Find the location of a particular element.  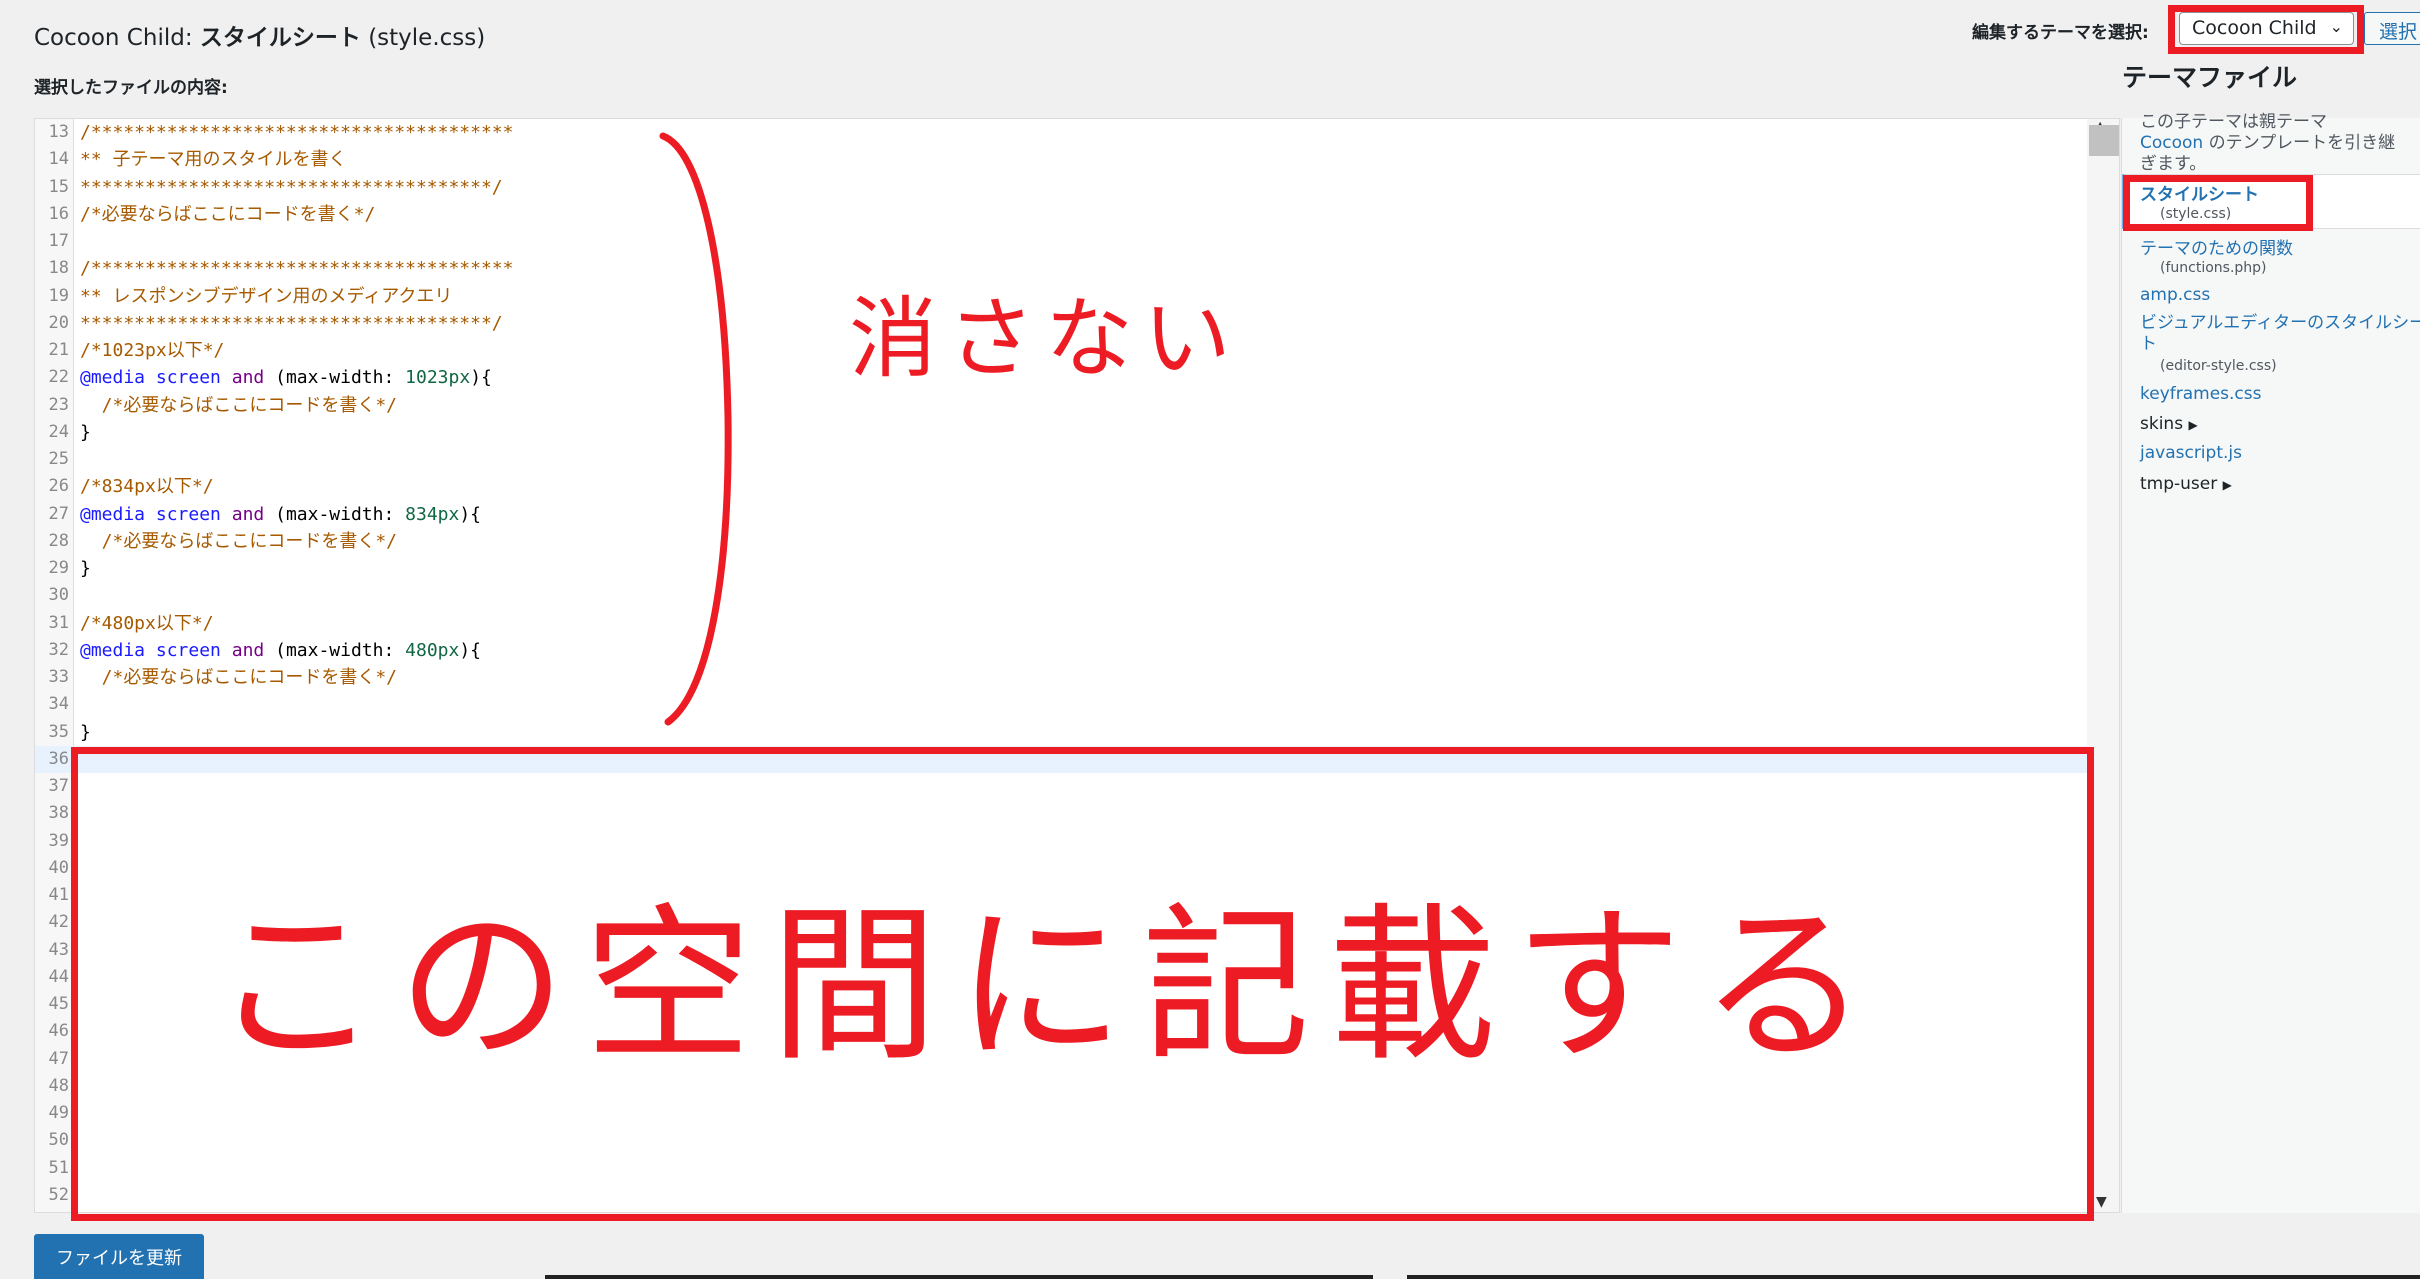

code-line: 30 is located at coordinates (1061, 595).